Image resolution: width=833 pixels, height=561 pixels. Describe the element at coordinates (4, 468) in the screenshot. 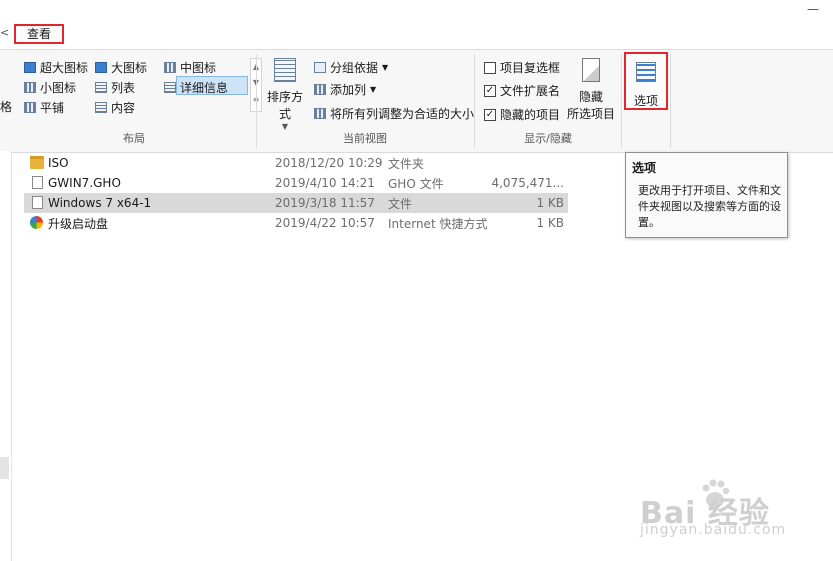

I see `nav-scrollbar-thumb` at that location.